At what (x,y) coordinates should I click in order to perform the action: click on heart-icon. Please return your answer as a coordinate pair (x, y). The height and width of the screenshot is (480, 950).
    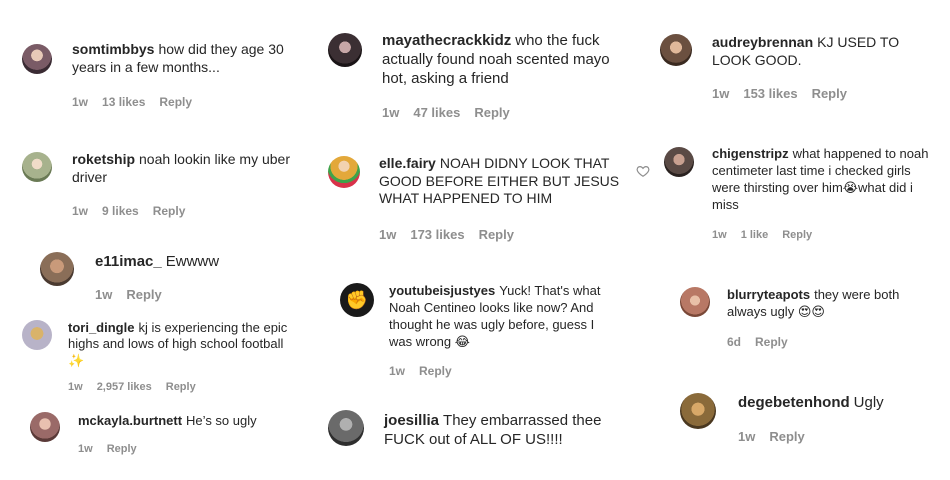
    Looking at the image, I should click on (643, 171).